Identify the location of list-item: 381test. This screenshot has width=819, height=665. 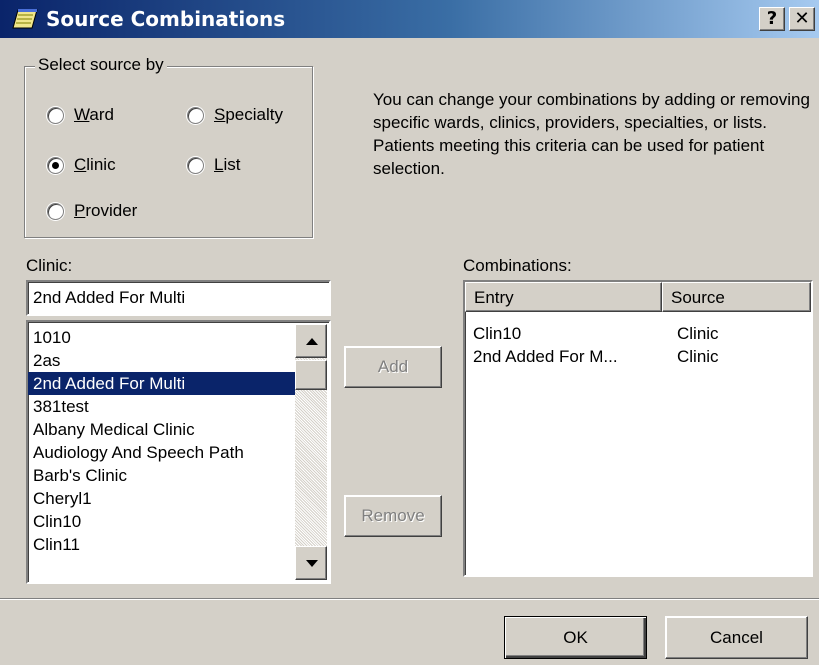
(178, 406).